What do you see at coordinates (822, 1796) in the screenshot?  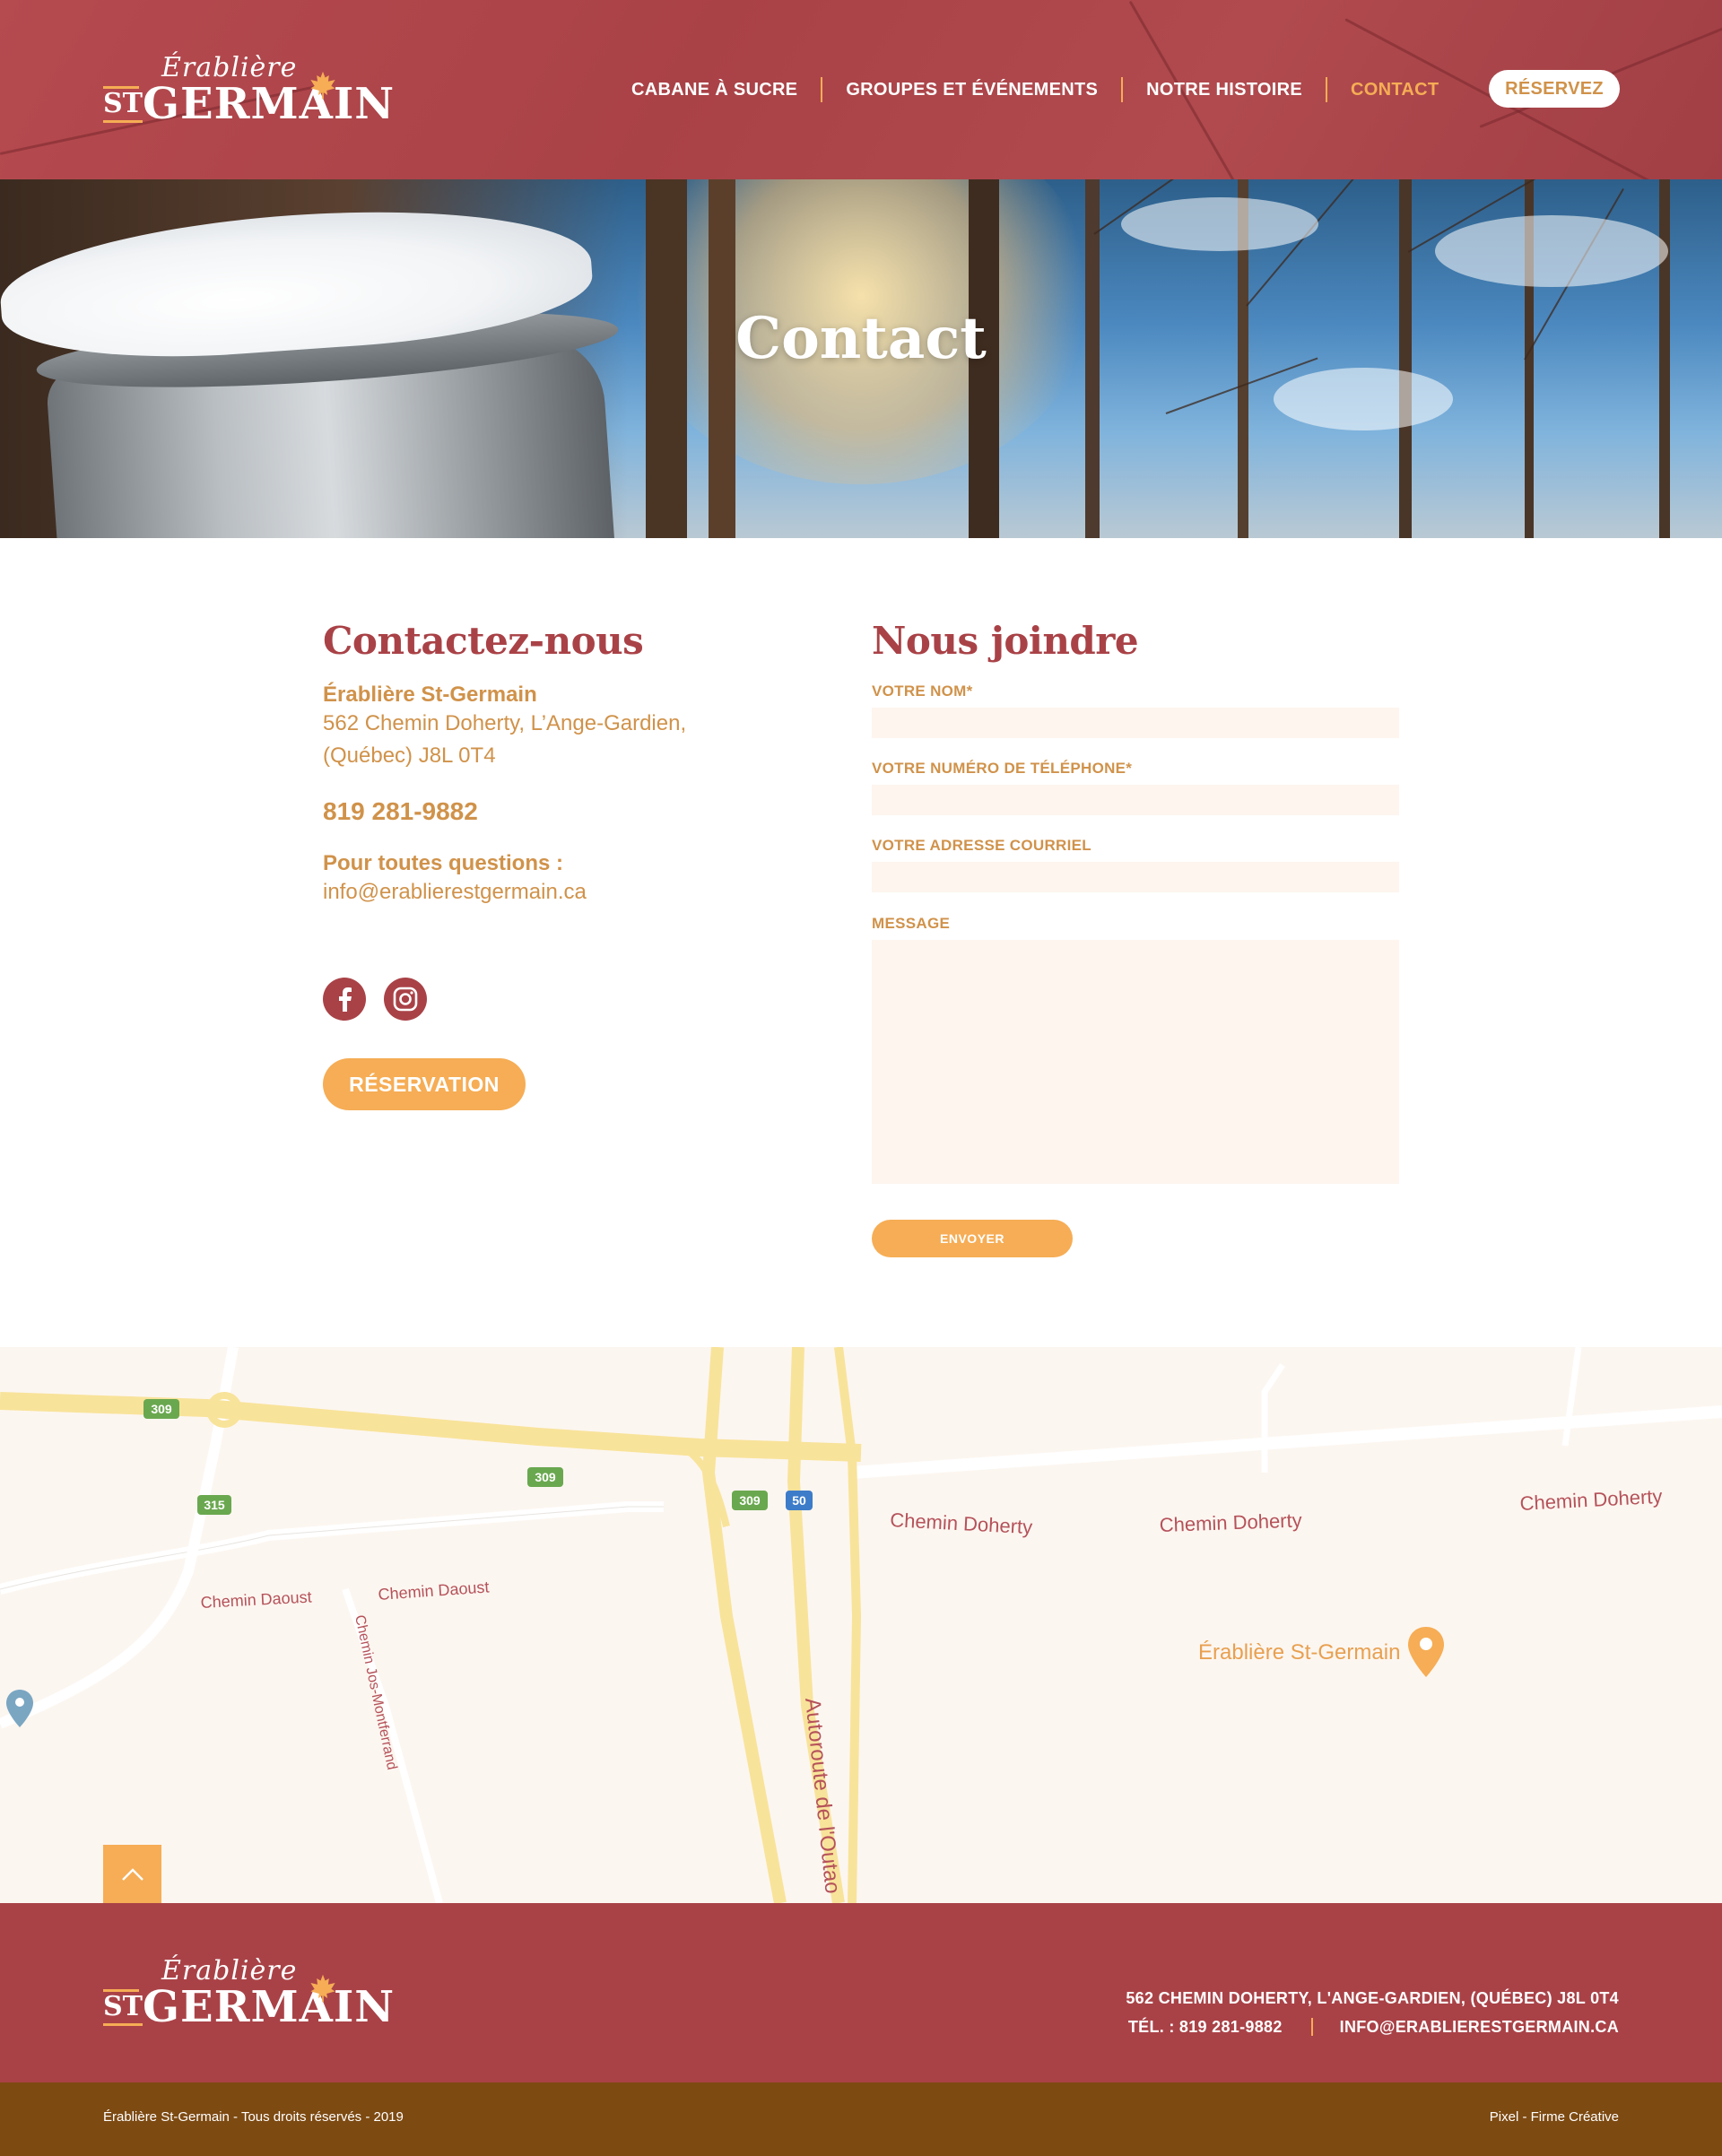 I see `map-label-autoroute: Autoroute de l'Outao` at bounding box center [822, 1796].